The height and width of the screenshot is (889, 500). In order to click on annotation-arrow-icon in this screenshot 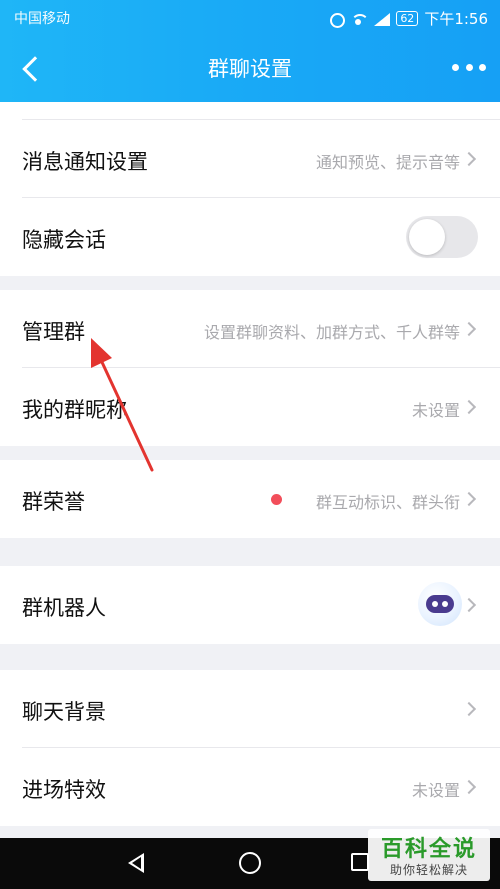, I will do `click(122, 405)`.